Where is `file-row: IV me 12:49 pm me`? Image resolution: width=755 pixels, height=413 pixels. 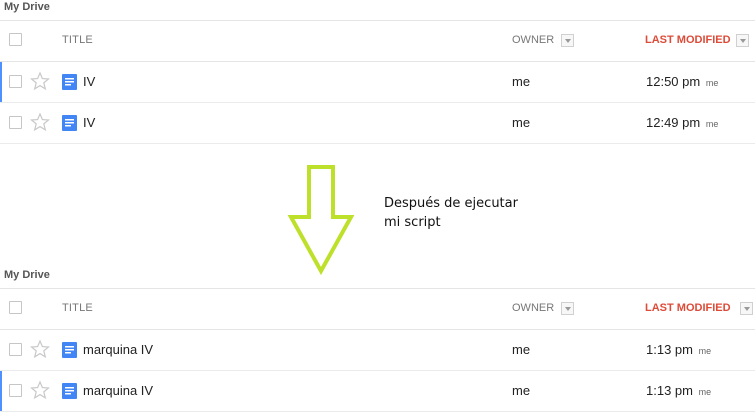 file-row: IV me 12:49 pm me is located at coordinates (377, 123).